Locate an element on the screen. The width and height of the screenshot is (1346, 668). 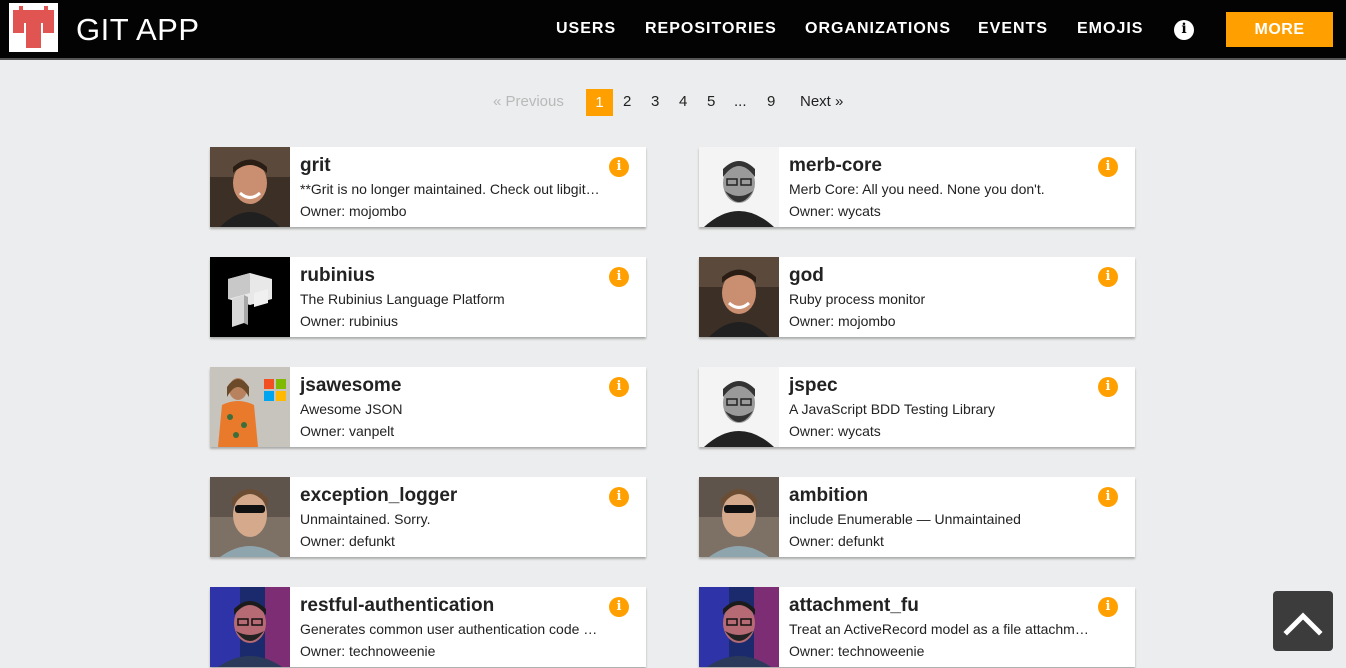
nav-users: USERS is located at coordinates (586, 29).